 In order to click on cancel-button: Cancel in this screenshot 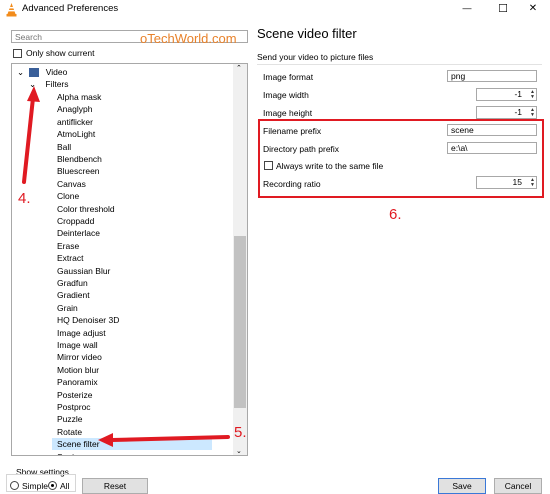, I will do `click(518, 486)`.